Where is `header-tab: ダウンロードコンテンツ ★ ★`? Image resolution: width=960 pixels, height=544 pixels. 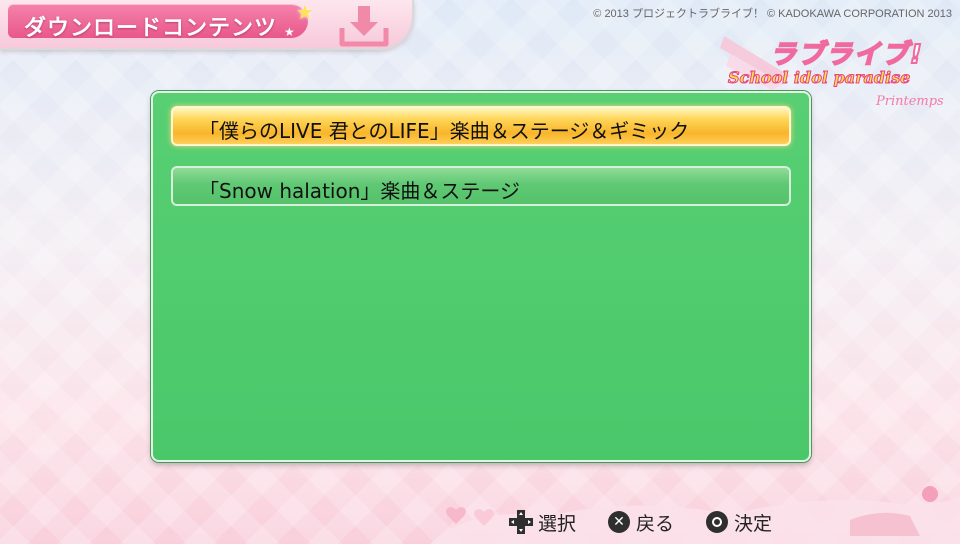
header-tab: ダウンロードコンテンツ ★ ★ is located at coordinates (207, 25).